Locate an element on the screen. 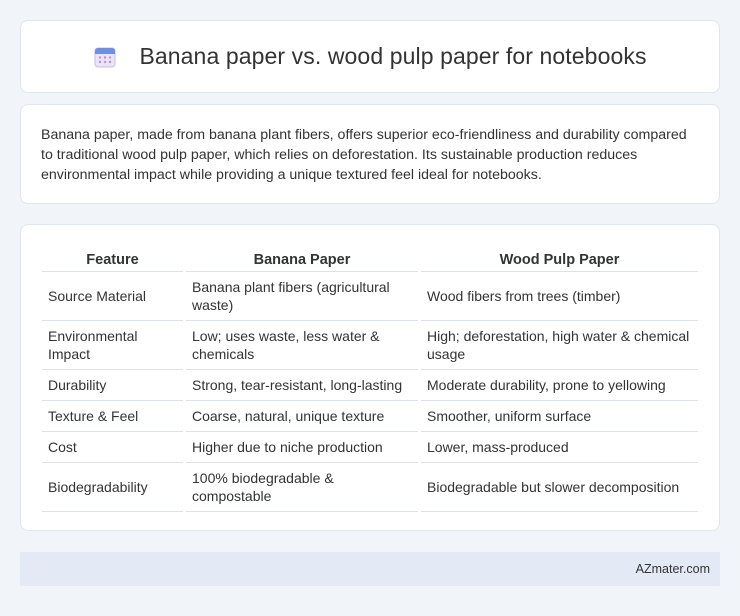 This screenshot has height=616, width=740. banana-cell: Strong, tear-resistant, long-lasting is located at coordinates (302, 385).